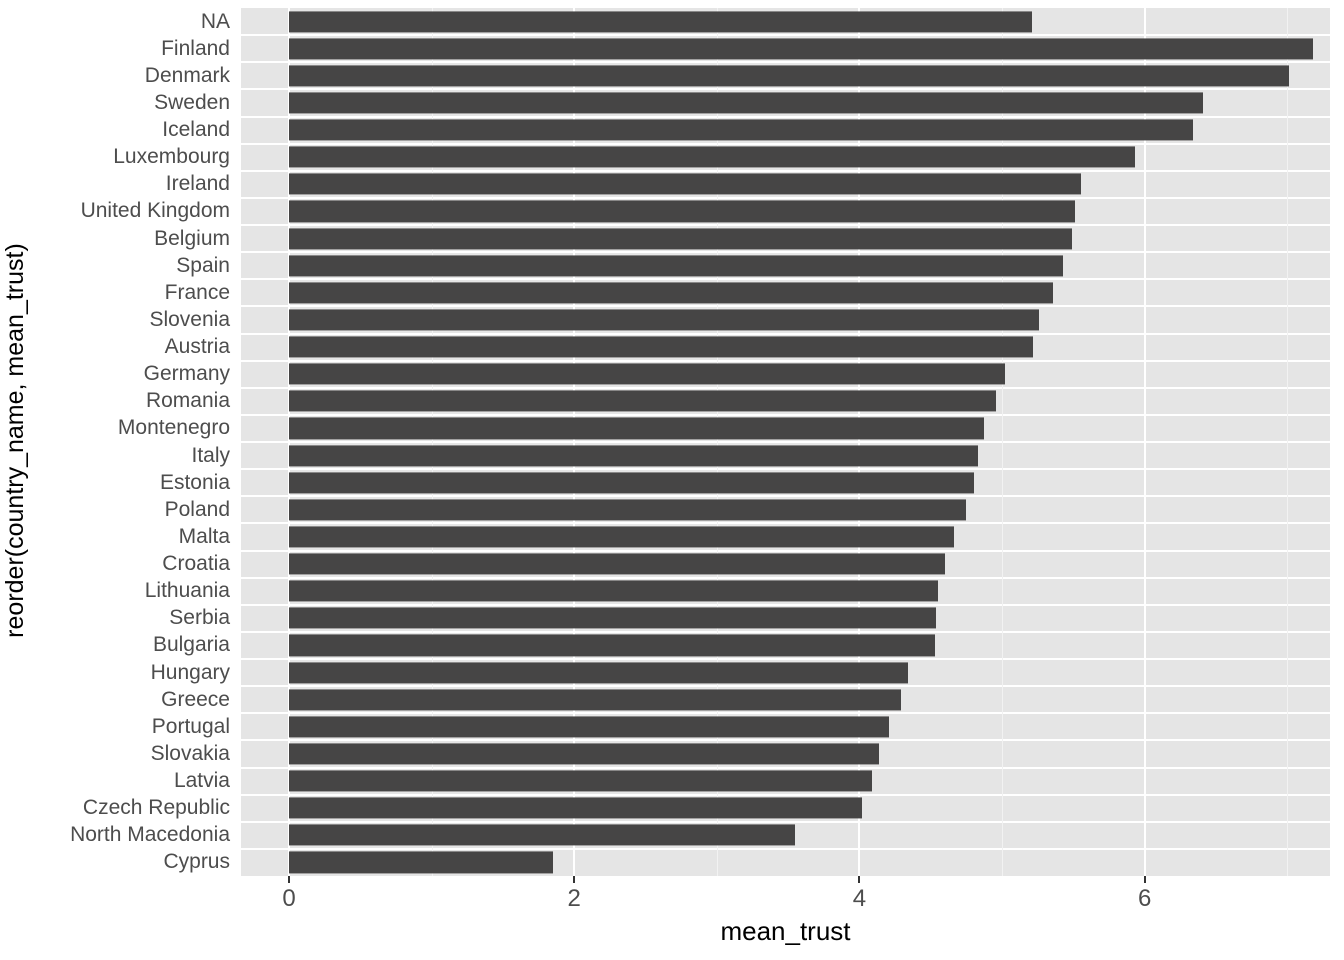 The height and width of the screenshot is (960, 1344). What do you see at coordinates (190, 753) in the screenshot?
I see `y-axis-tick-label: Slovakia` at bounding box center [190, 753].